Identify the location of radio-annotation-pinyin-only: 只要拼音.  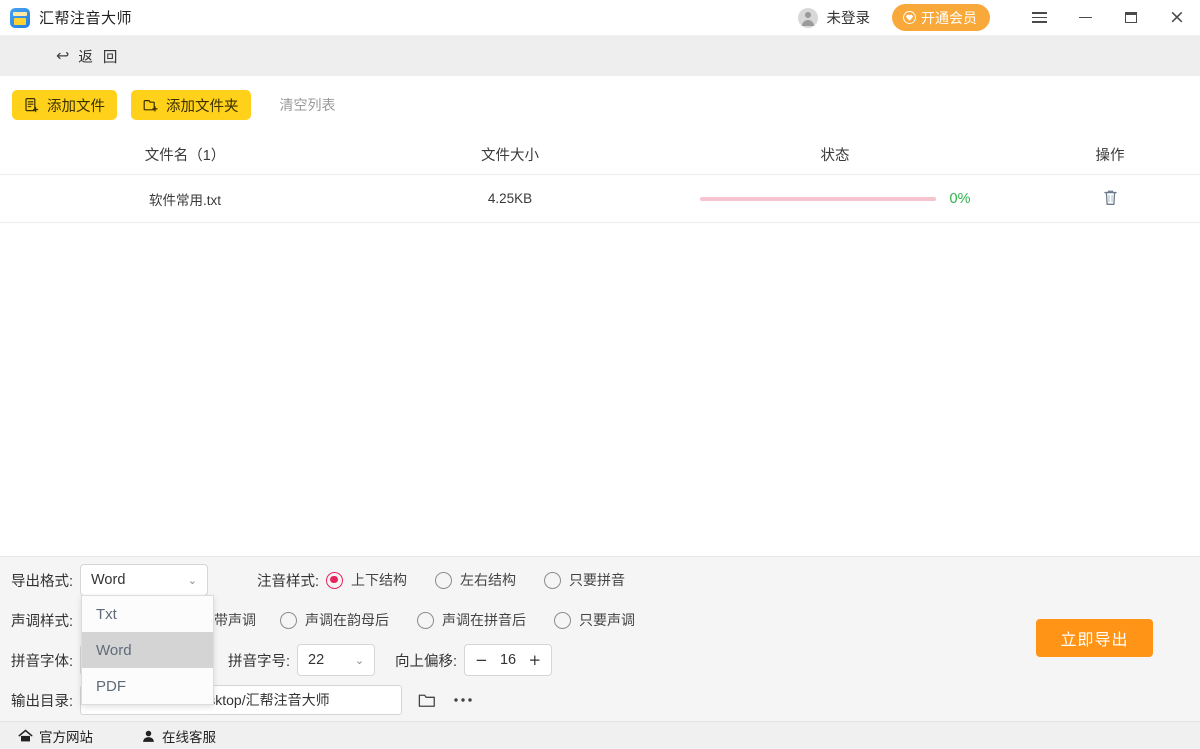
(584, 580).